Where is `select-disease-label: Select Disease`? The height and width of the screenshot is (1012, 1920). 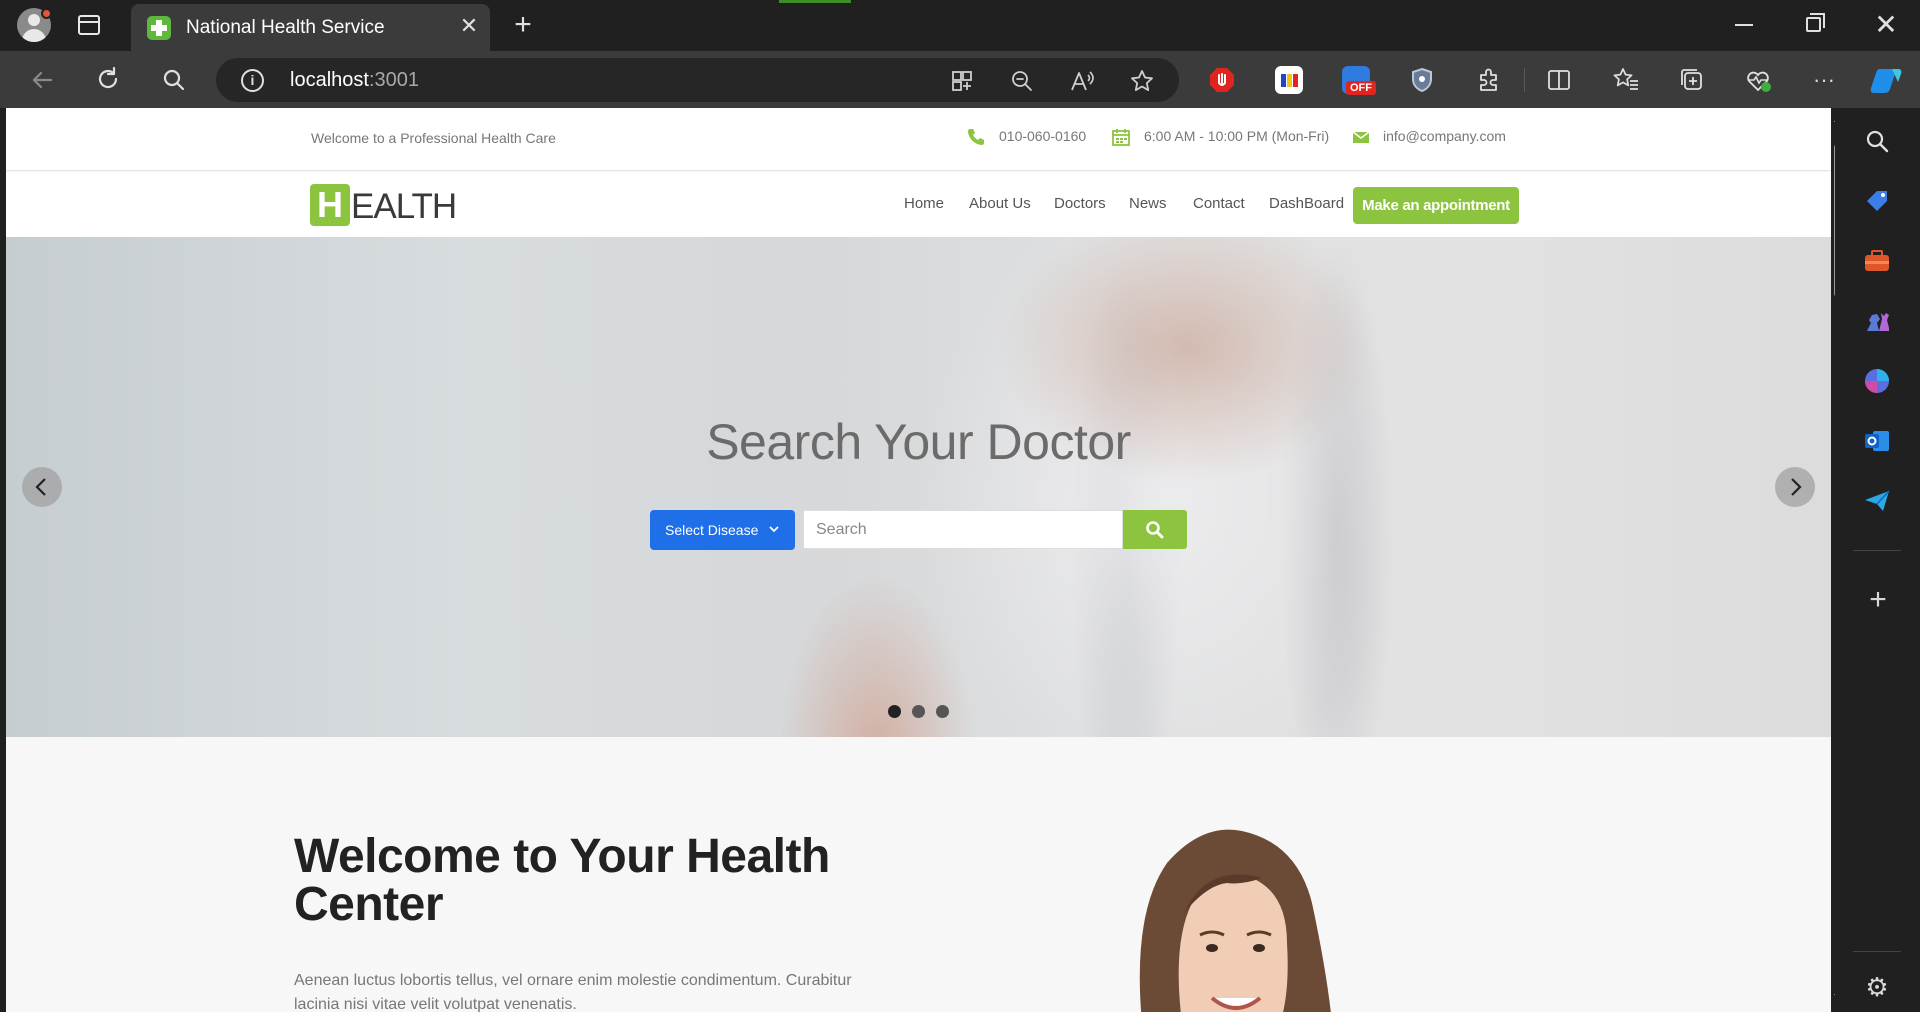
select-disease-label: Select Disease is located at coordinates (712, 530).